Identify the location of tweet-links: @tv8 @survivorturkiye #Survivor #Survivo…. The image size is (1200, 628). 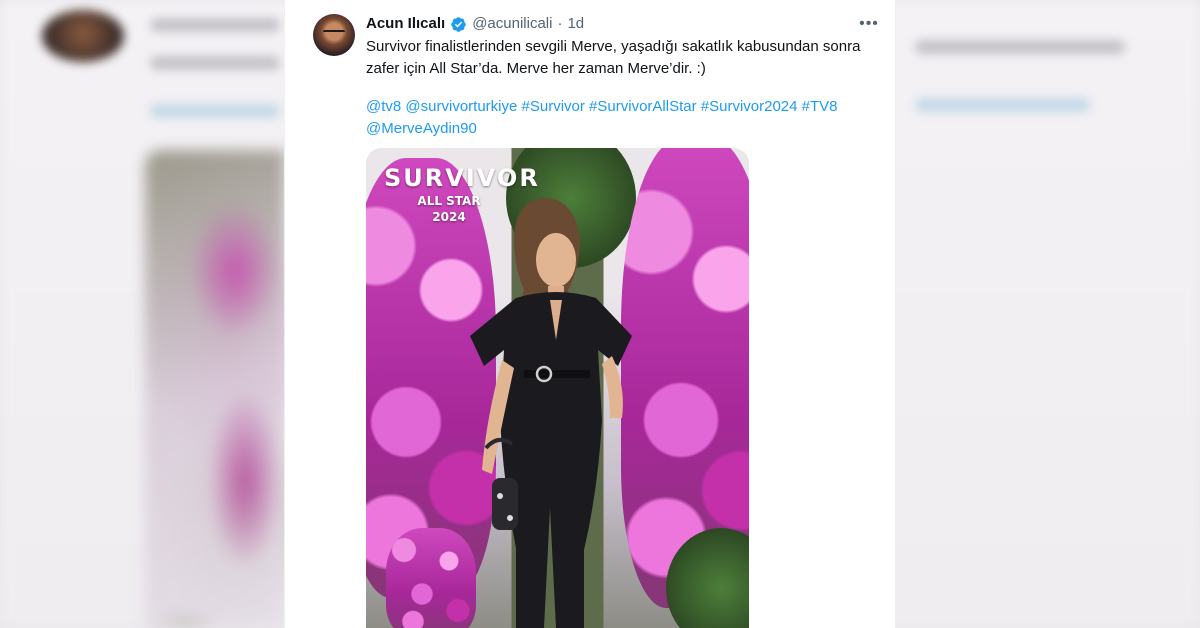
(626, 118).